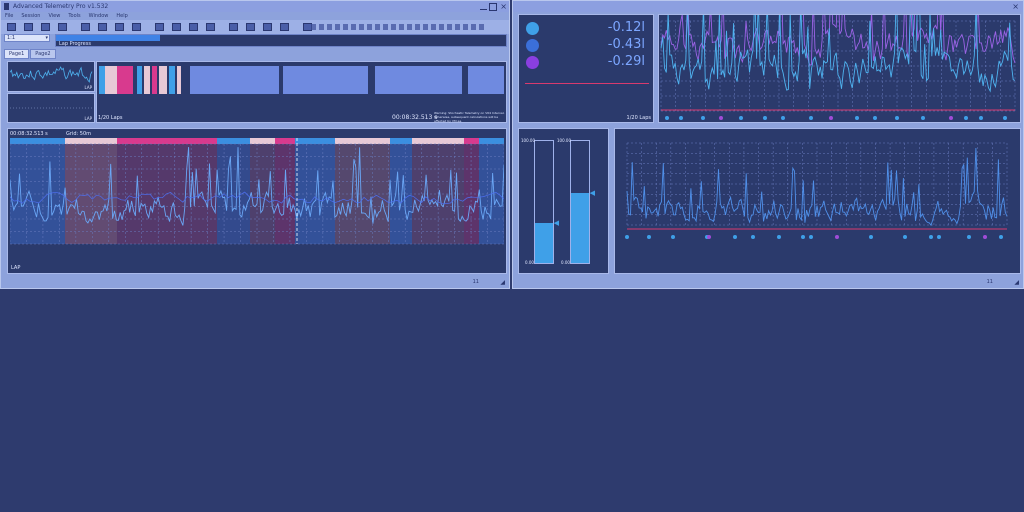 This screenshot has width=1024, height=512. I want to click on play-icon, so click(250, 27).